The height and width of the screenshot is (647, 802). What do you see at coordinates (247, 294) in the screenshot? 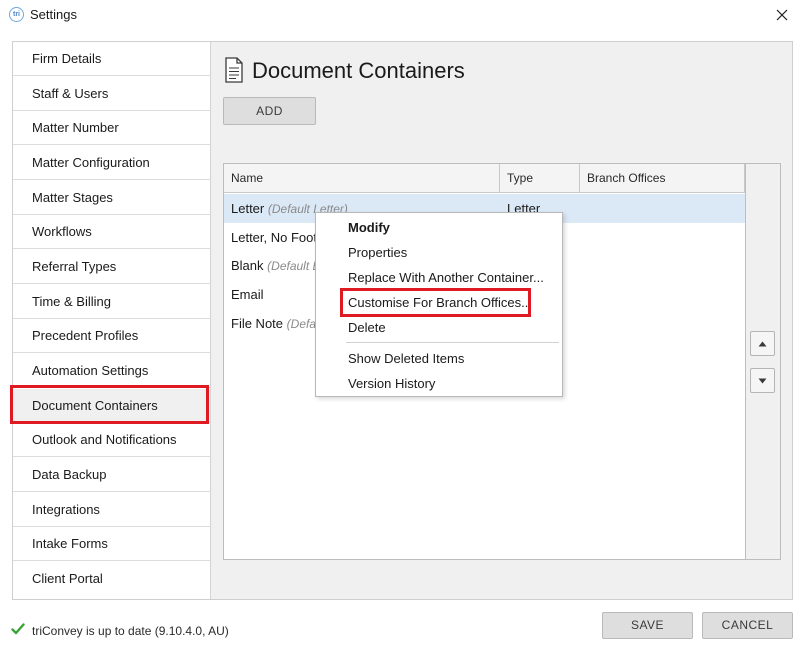
I see `row-name: Email` at bounding box center [247, 294].